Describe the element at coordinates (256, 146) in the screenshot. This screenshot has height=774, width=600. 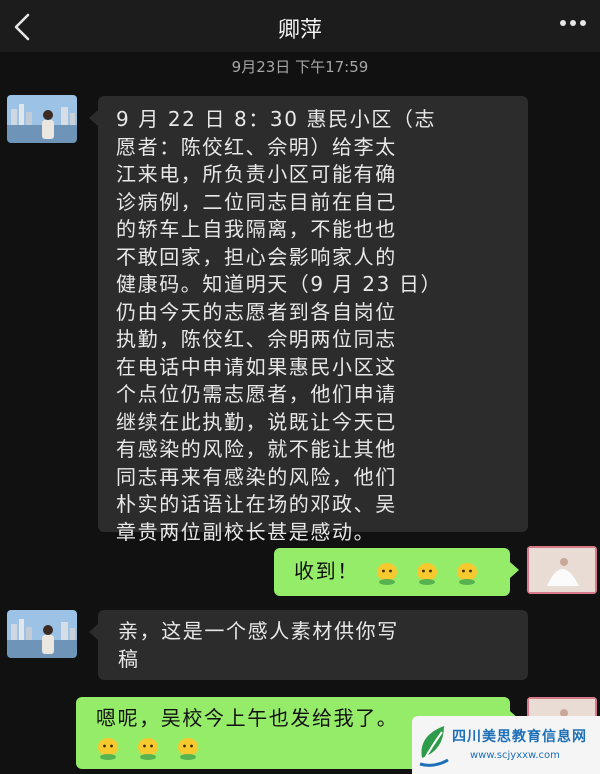
I see `message-line: 愿者：陈佼红、佘明）给李太` at that location.